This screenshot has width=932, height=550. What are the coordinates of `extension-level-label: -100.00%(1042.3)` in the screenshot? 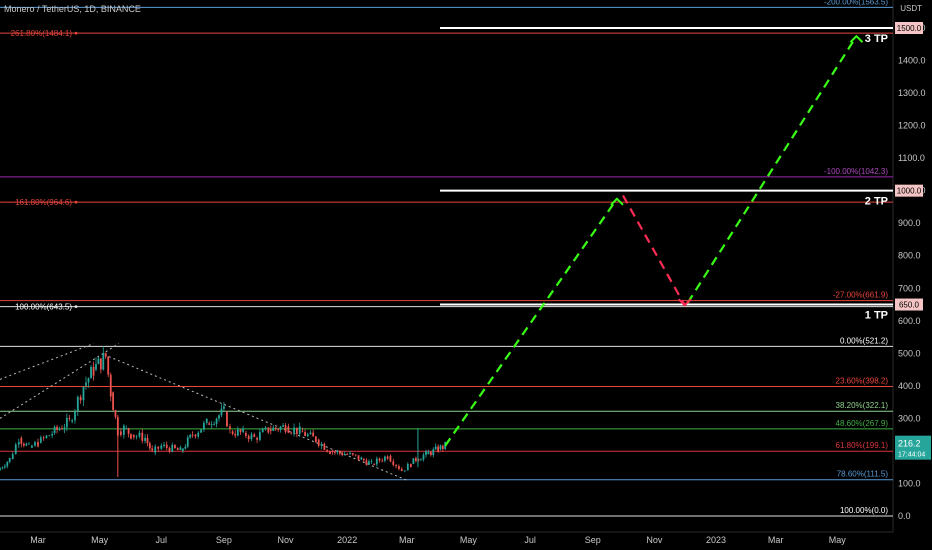 It's located at (856, 171).